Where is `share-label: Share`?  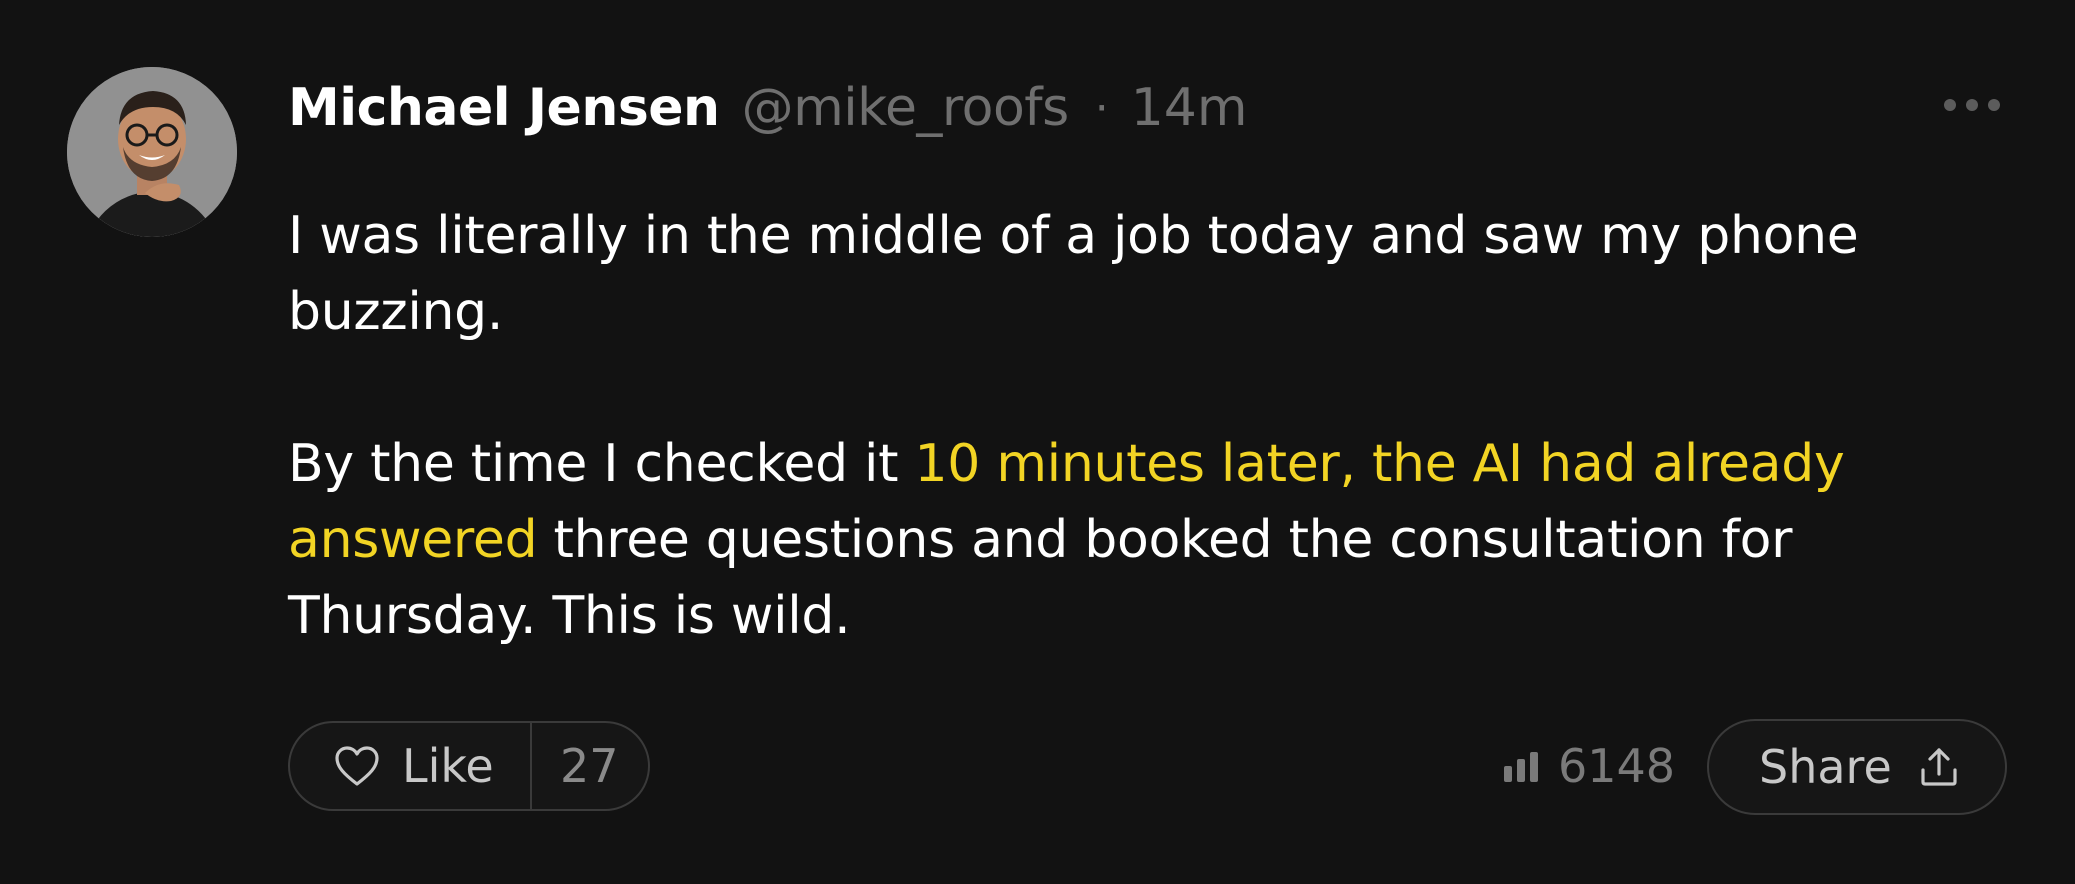
share-label: Share is located at coordinates (1825, 767).